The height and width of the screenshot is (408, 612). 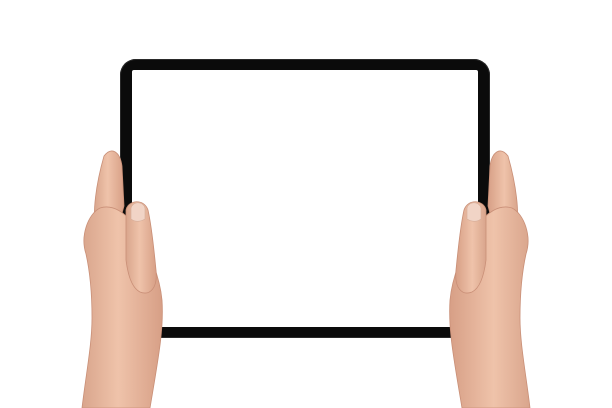 I want to click on left-hand, so click(x=122, y=279).